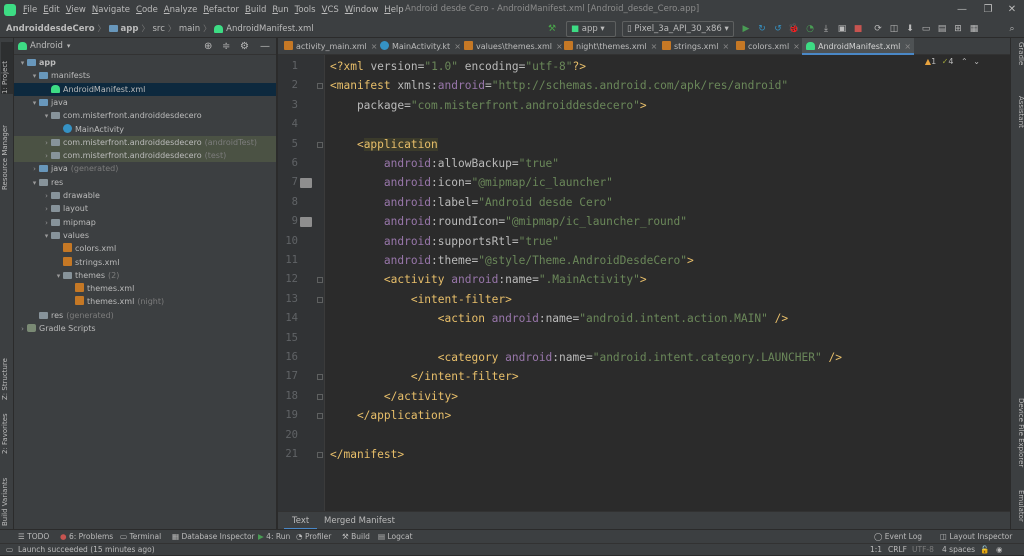  Describe the element at coordinates (147, 10) in the screenshot. I see `menu-code: Code` at that location.